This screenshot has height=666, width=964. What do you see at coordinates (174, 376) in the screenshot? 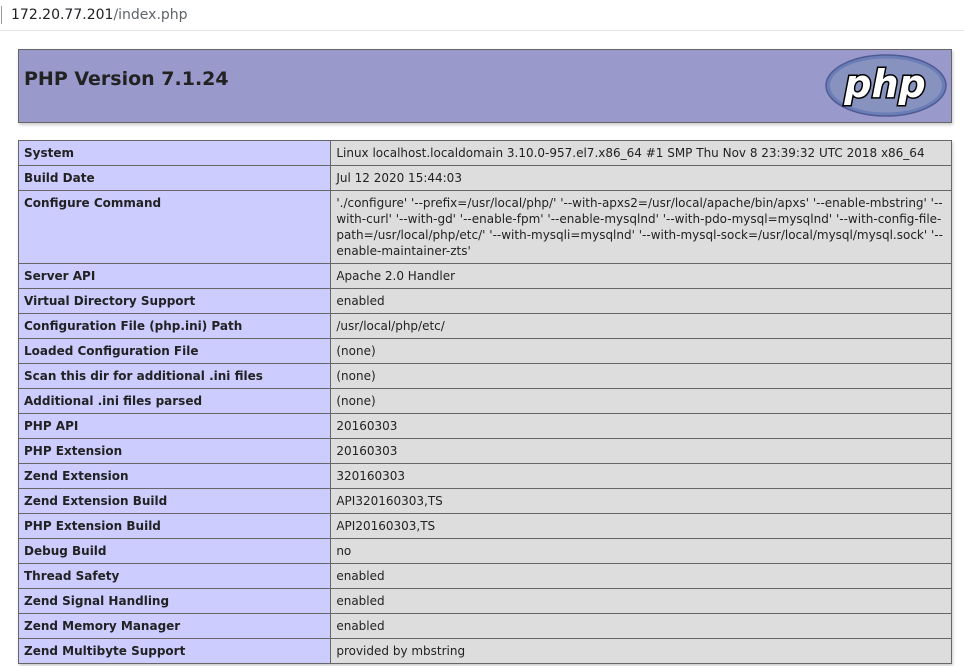
I see `row-label: Scan this dir for additional .ini files` at bounding box center [174, 376].